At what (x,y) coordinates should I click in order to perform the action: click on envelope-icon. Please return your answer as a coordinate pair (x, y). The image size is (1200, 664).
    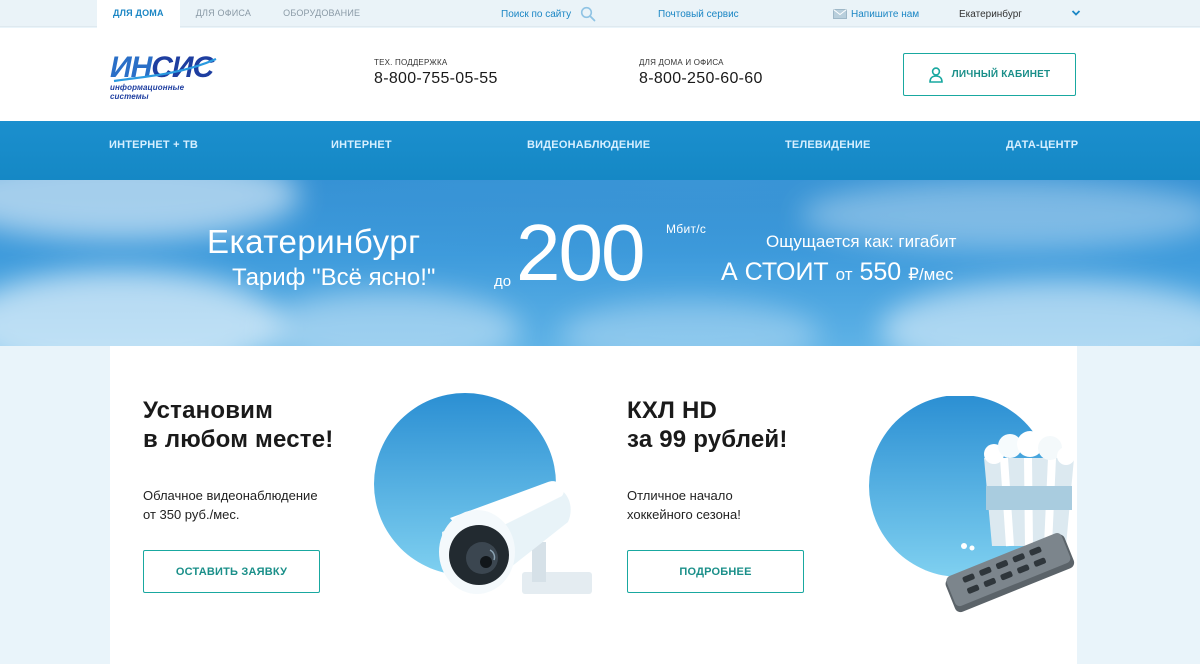
    Looking at the image, I should click on (840, 14).